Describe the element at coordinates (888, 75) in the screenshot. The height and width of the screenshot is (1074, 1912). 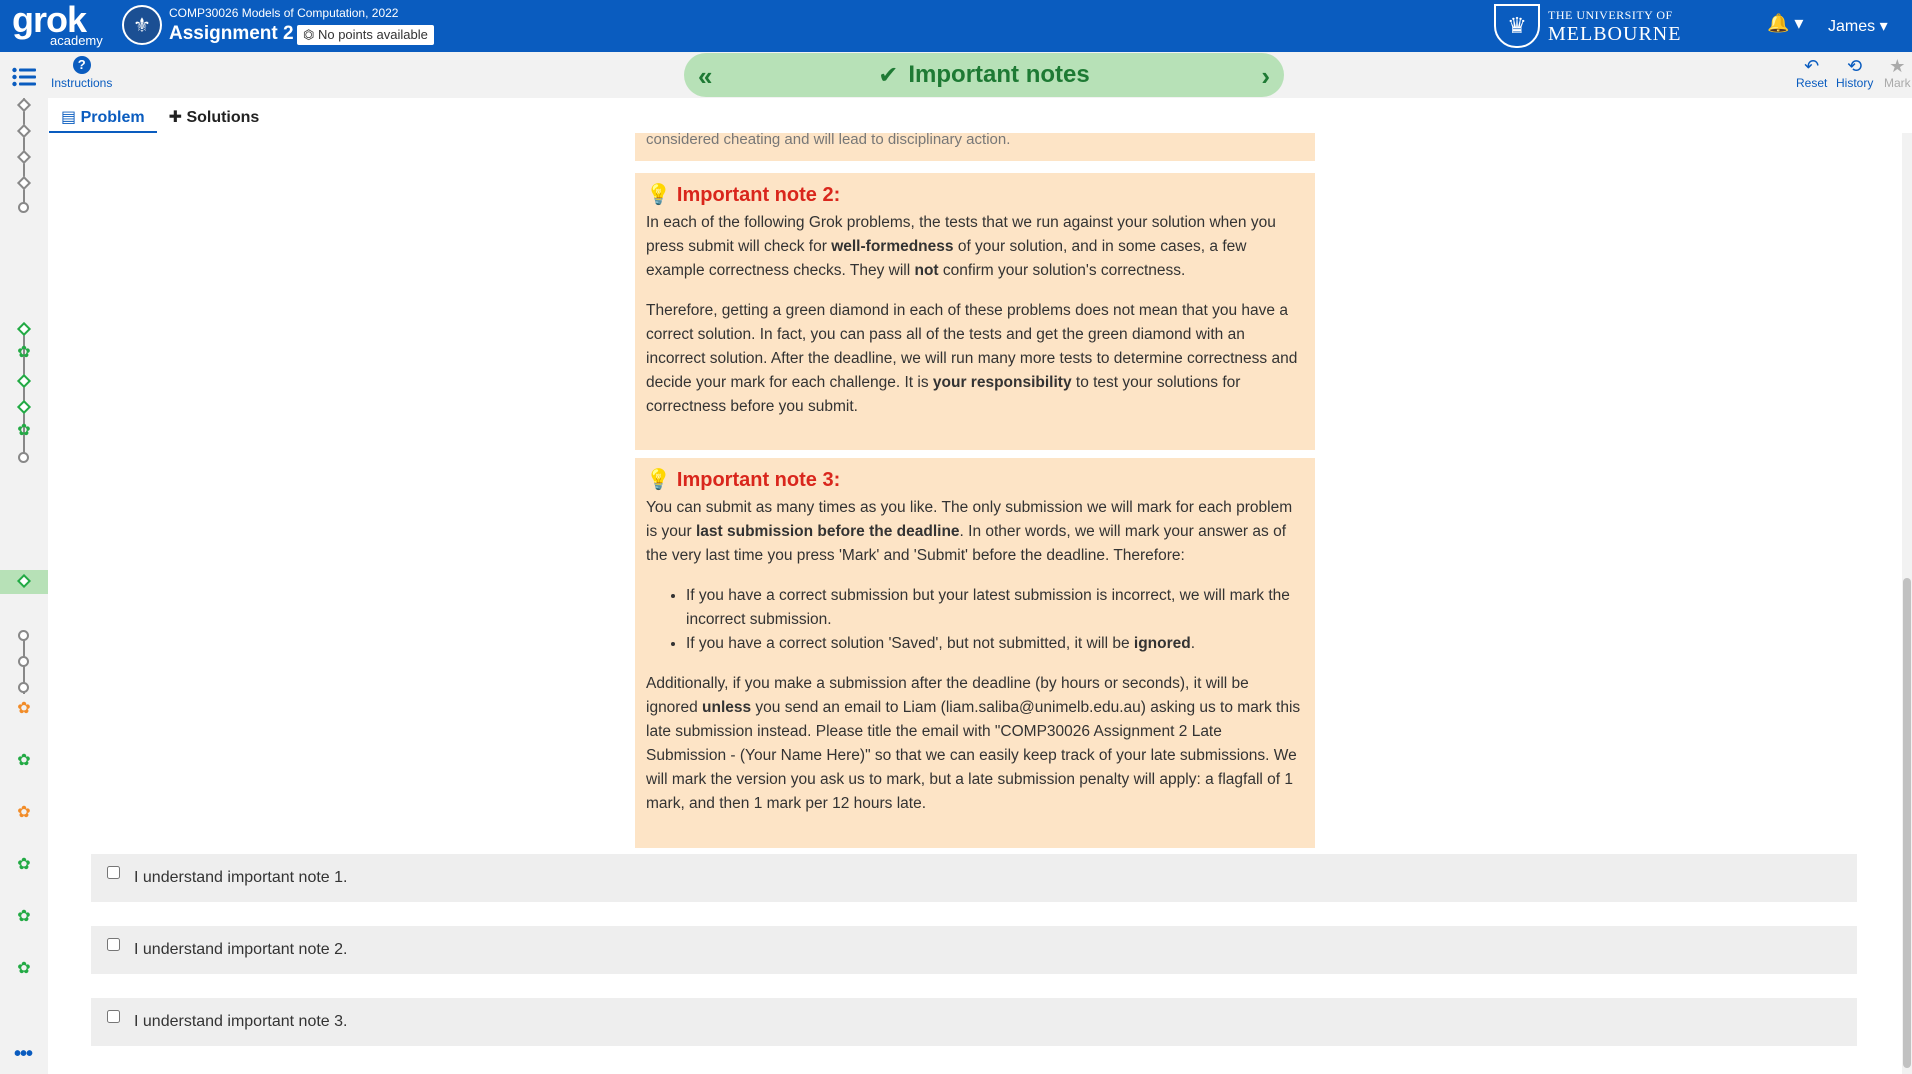
I see `check-icon: ✔` at that location.